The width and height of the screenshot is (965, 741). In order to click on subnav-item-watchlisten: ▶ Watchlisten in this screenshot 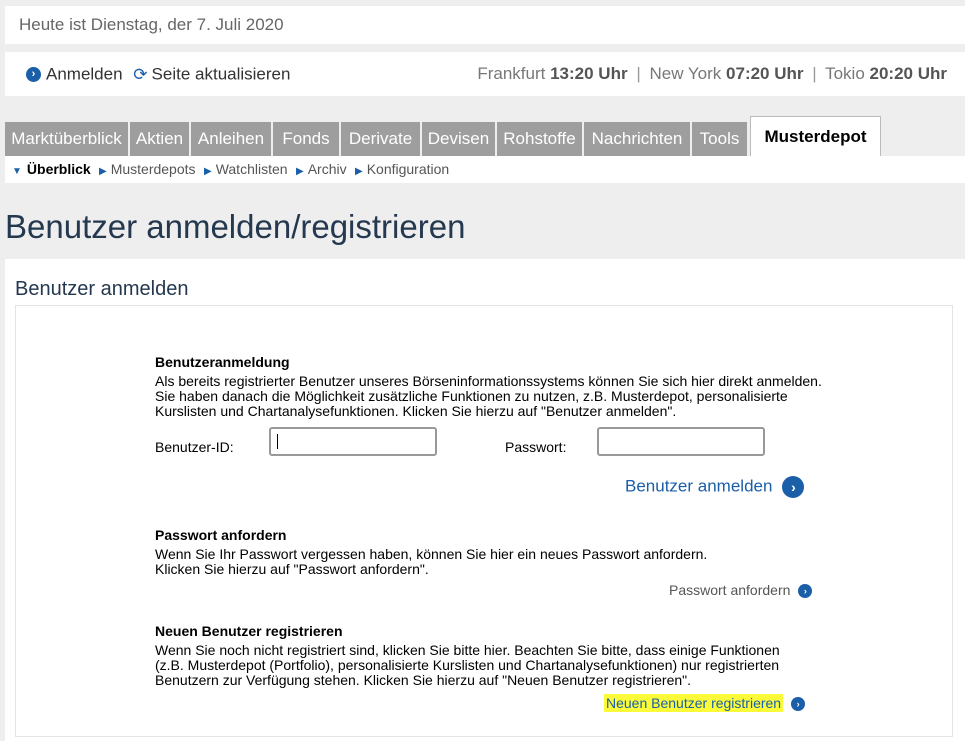, I will do `click(246, 170)`.